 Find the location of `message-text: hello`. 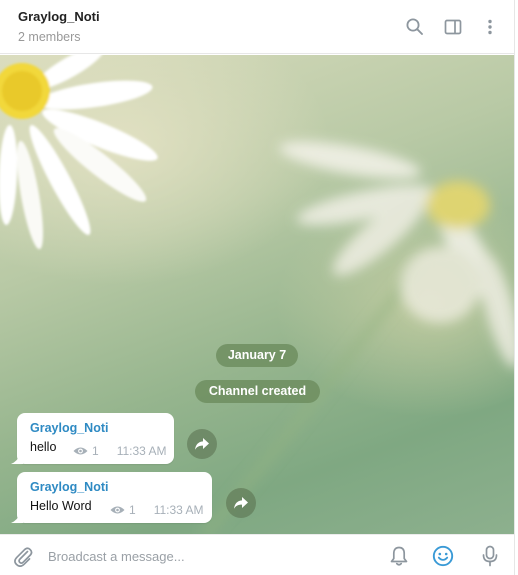

message-text: hello is located at coordinates (43, 447).